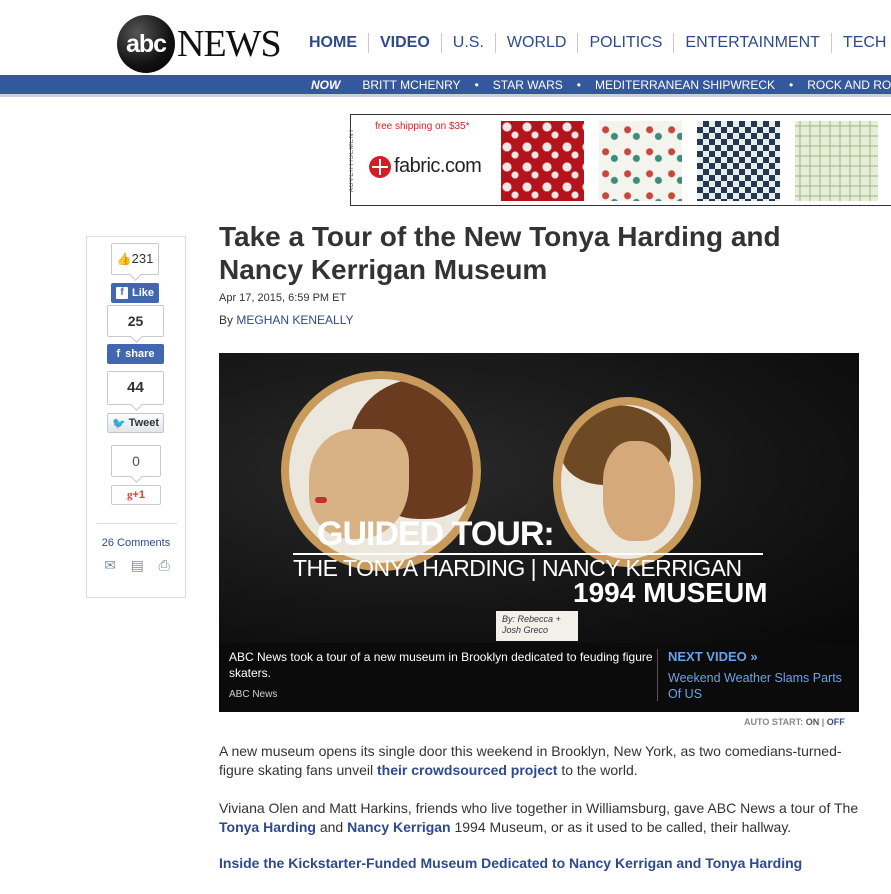 This screenshot has height=894, width=891. I want to click on ad-offer: free shipping on $35*, so click(422, 126).